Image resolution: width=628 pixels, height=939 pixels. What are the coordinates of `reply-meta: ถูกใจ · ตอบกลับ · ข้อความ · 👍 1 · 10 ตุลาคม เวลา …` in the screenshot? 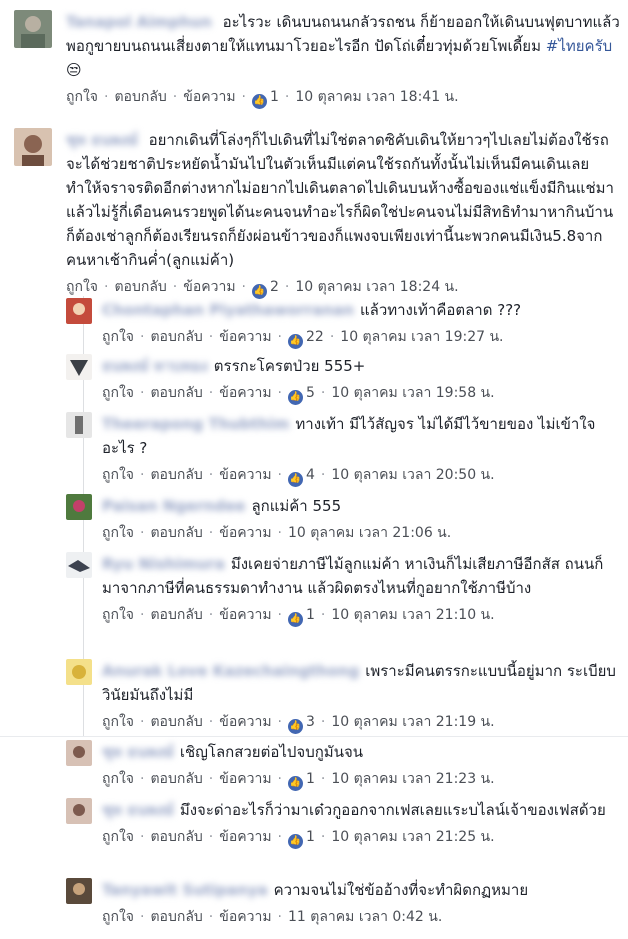 It's located at (361, 837).